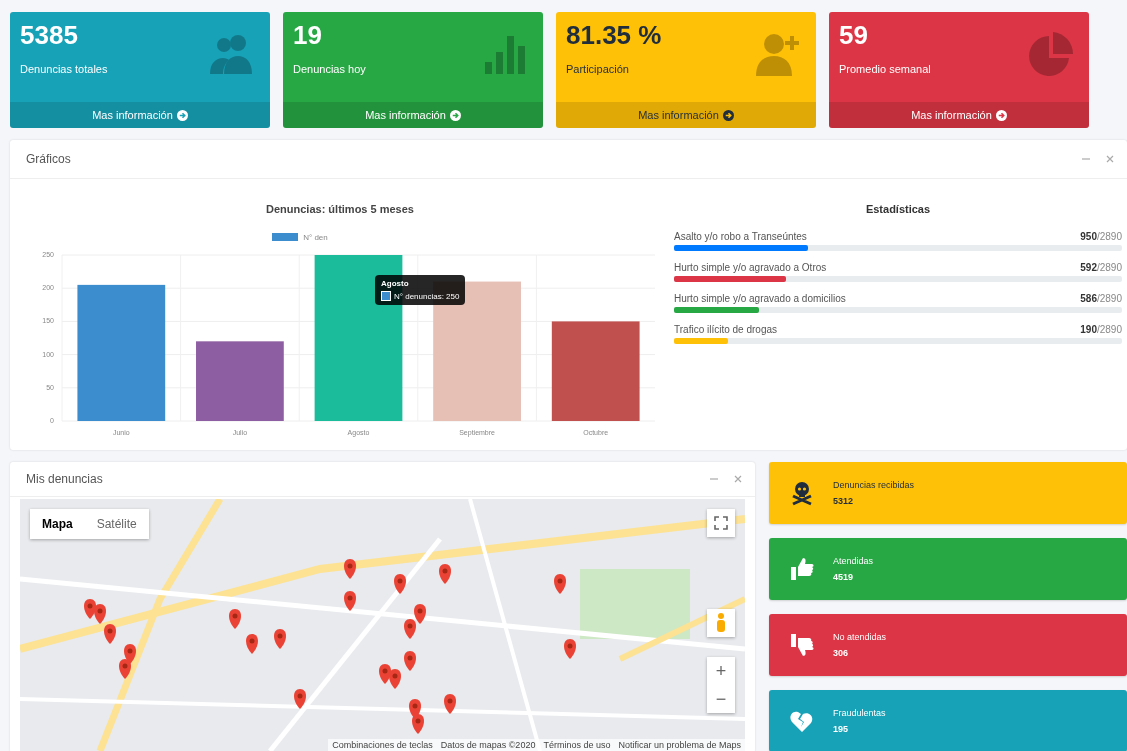  What do you see at coordinates (802, 569) in the screenshot?
I see `thumbs-up-icon` at bounding box center [802, 569].